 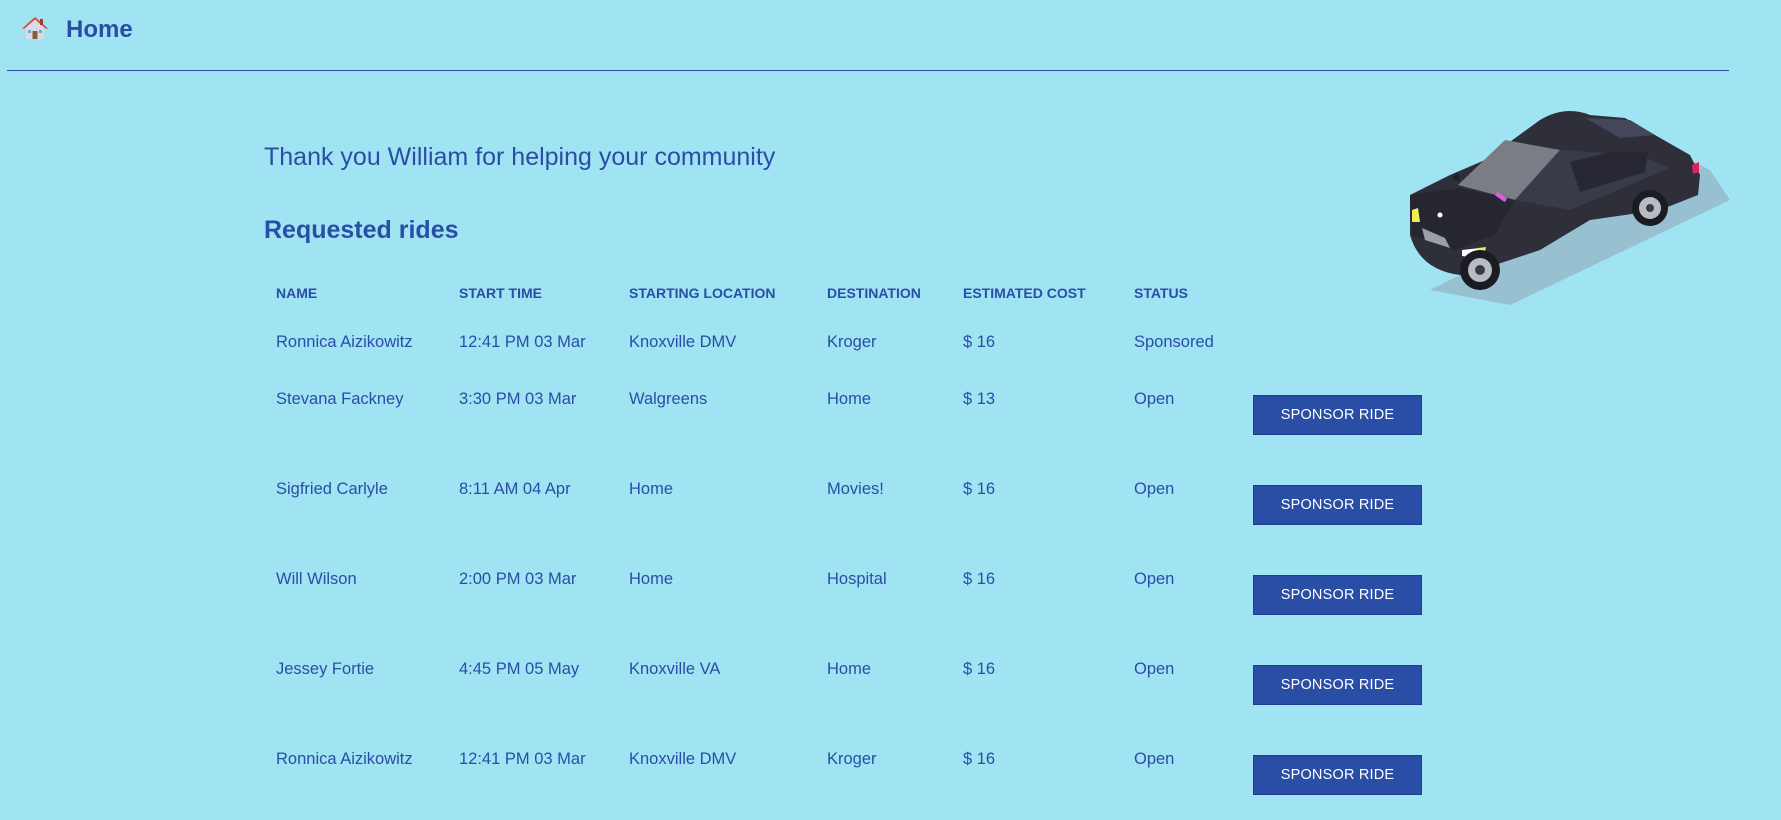 I want to click on cell-start-time: 3:30 PM 03 Mar, so click(x=518, y=399).